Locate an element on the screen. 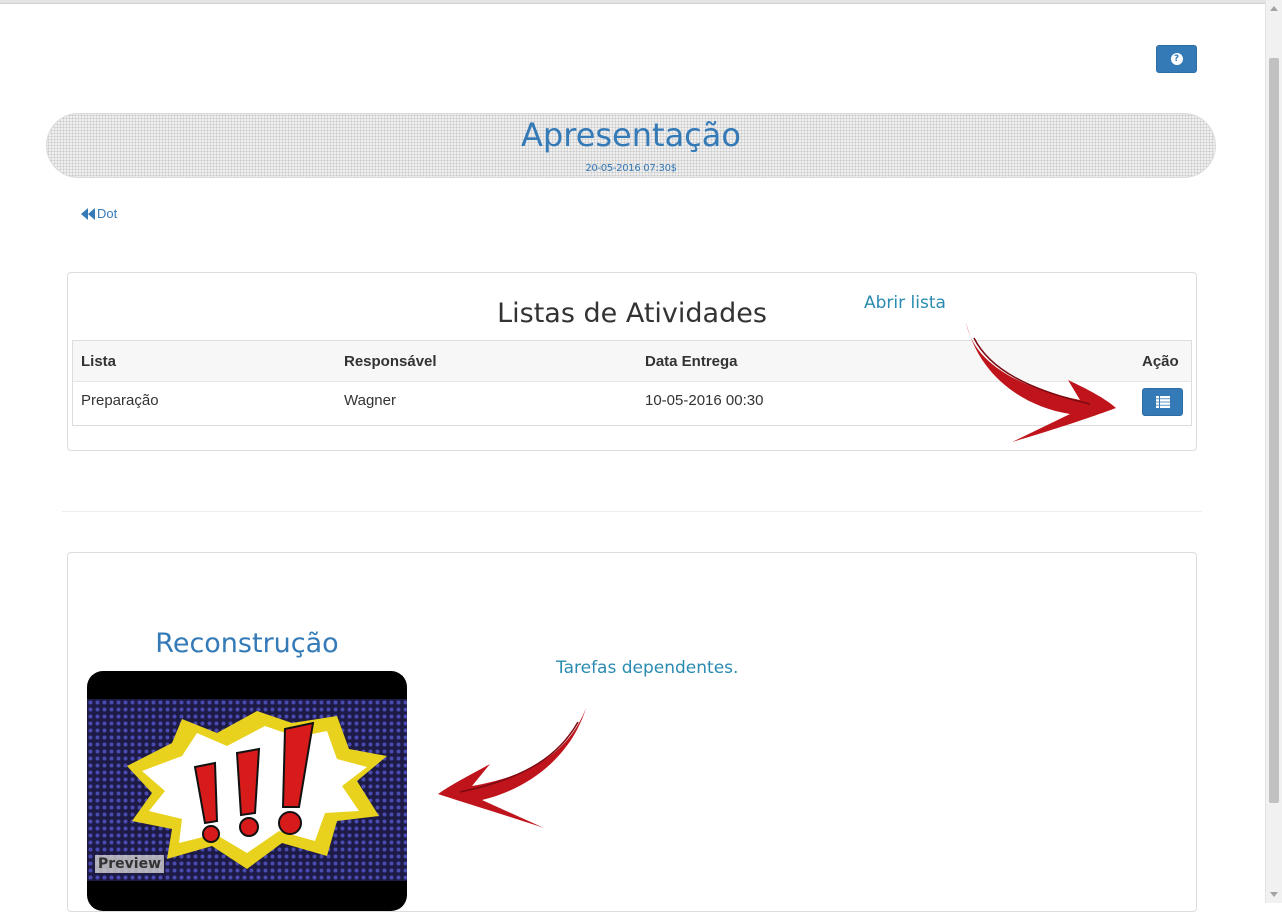 The image size is (1282, 912). scrollbar-thumb is located at coordinates (1274, 430).